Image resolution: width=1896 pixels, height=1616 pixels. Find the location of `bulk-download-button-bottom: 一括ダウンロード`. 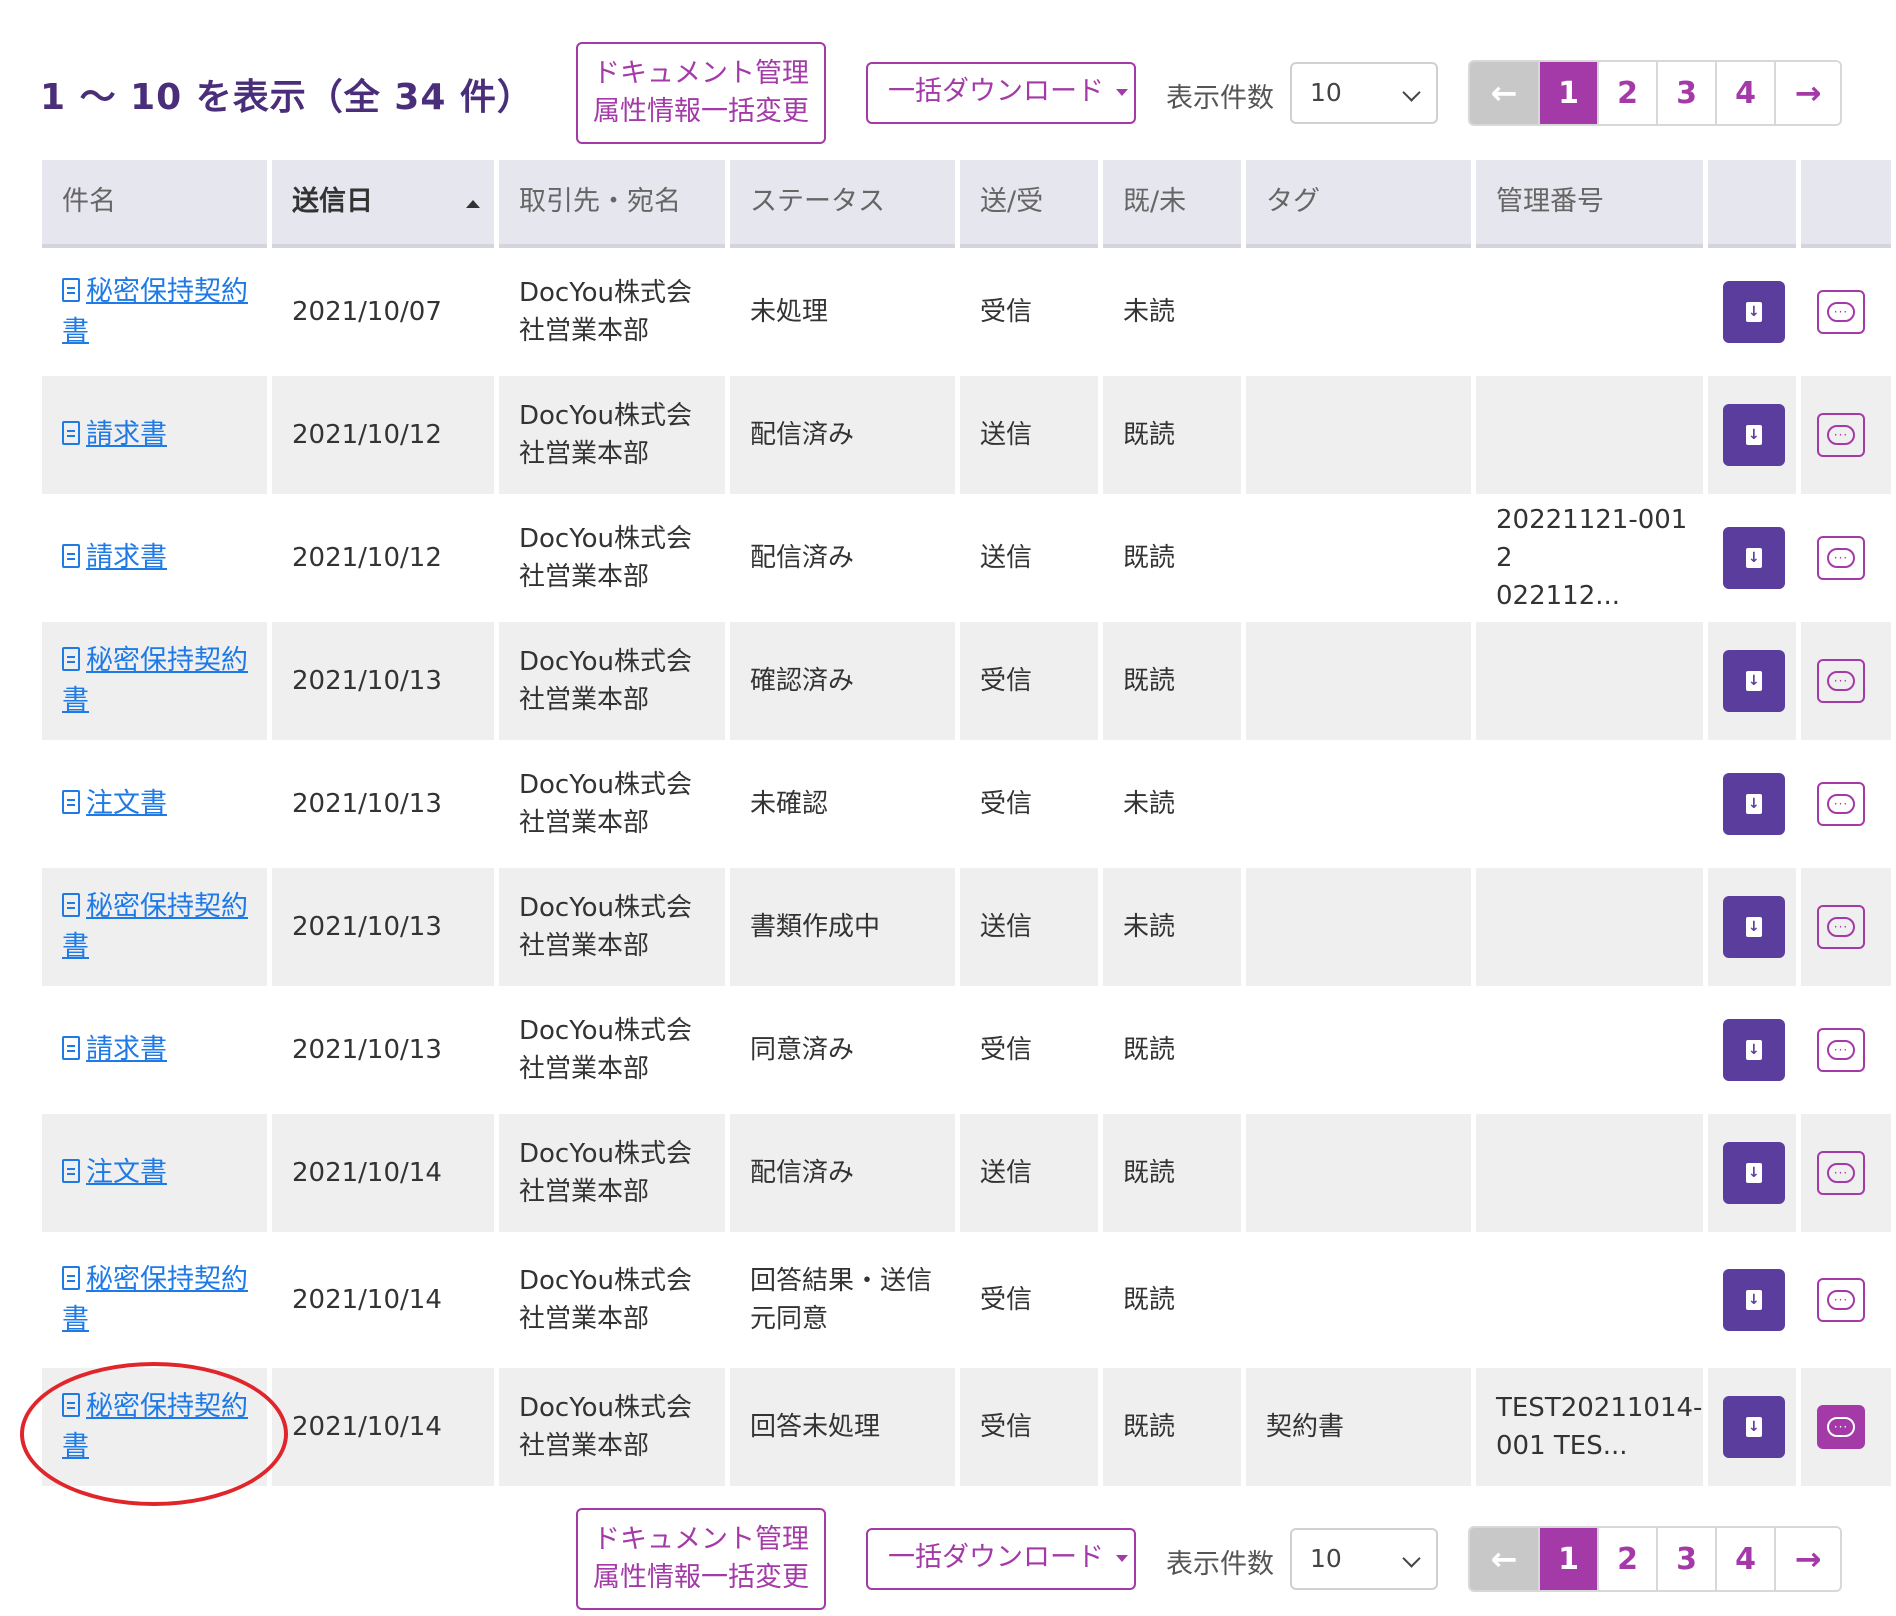

bulk-download-button-bottom: 一括ダウンロード is located at coordinates (1001, 1559).